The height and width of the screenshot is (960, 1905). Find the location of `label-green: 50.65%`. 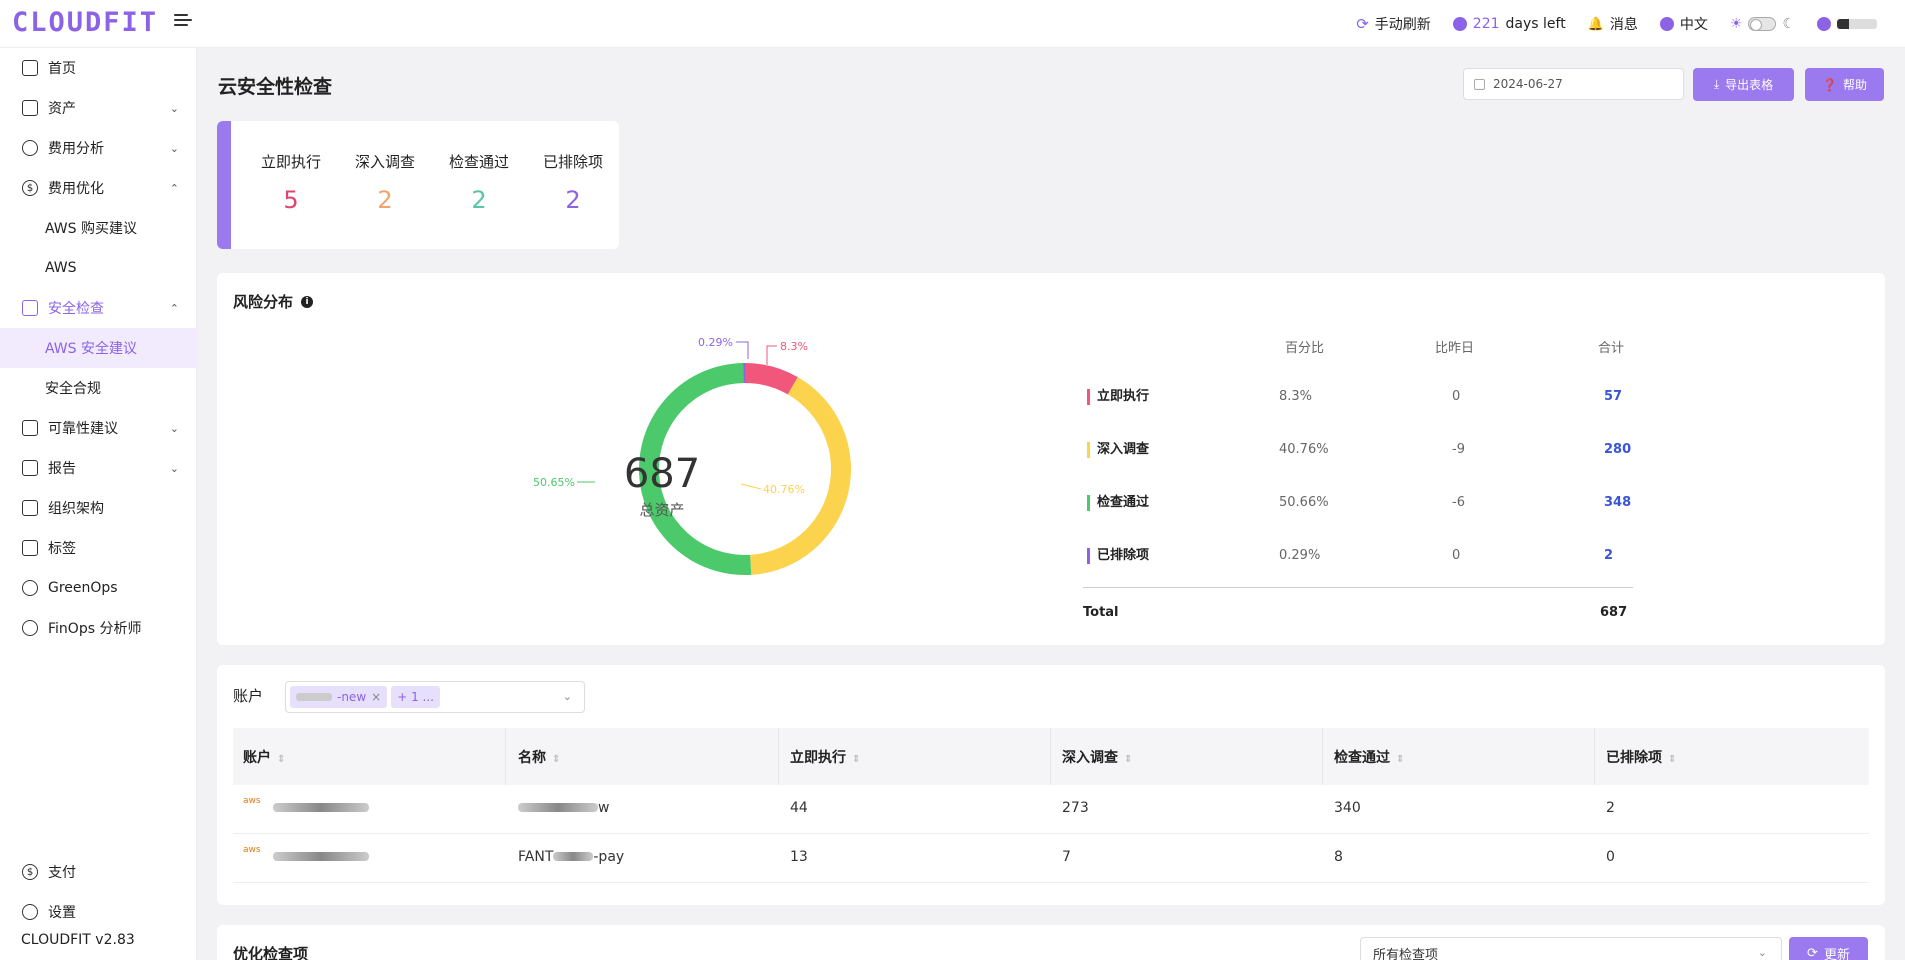

label-green: 50.65% is located at coordinates (554, 482).